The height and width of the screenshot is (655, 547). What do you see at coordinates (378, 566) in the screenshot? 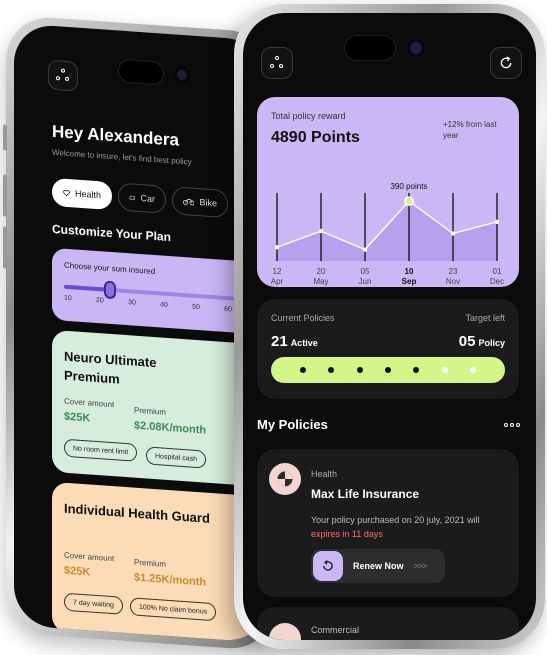
I see `renew-now-button: Renew Now >>>` at bounding box center [378, 566].